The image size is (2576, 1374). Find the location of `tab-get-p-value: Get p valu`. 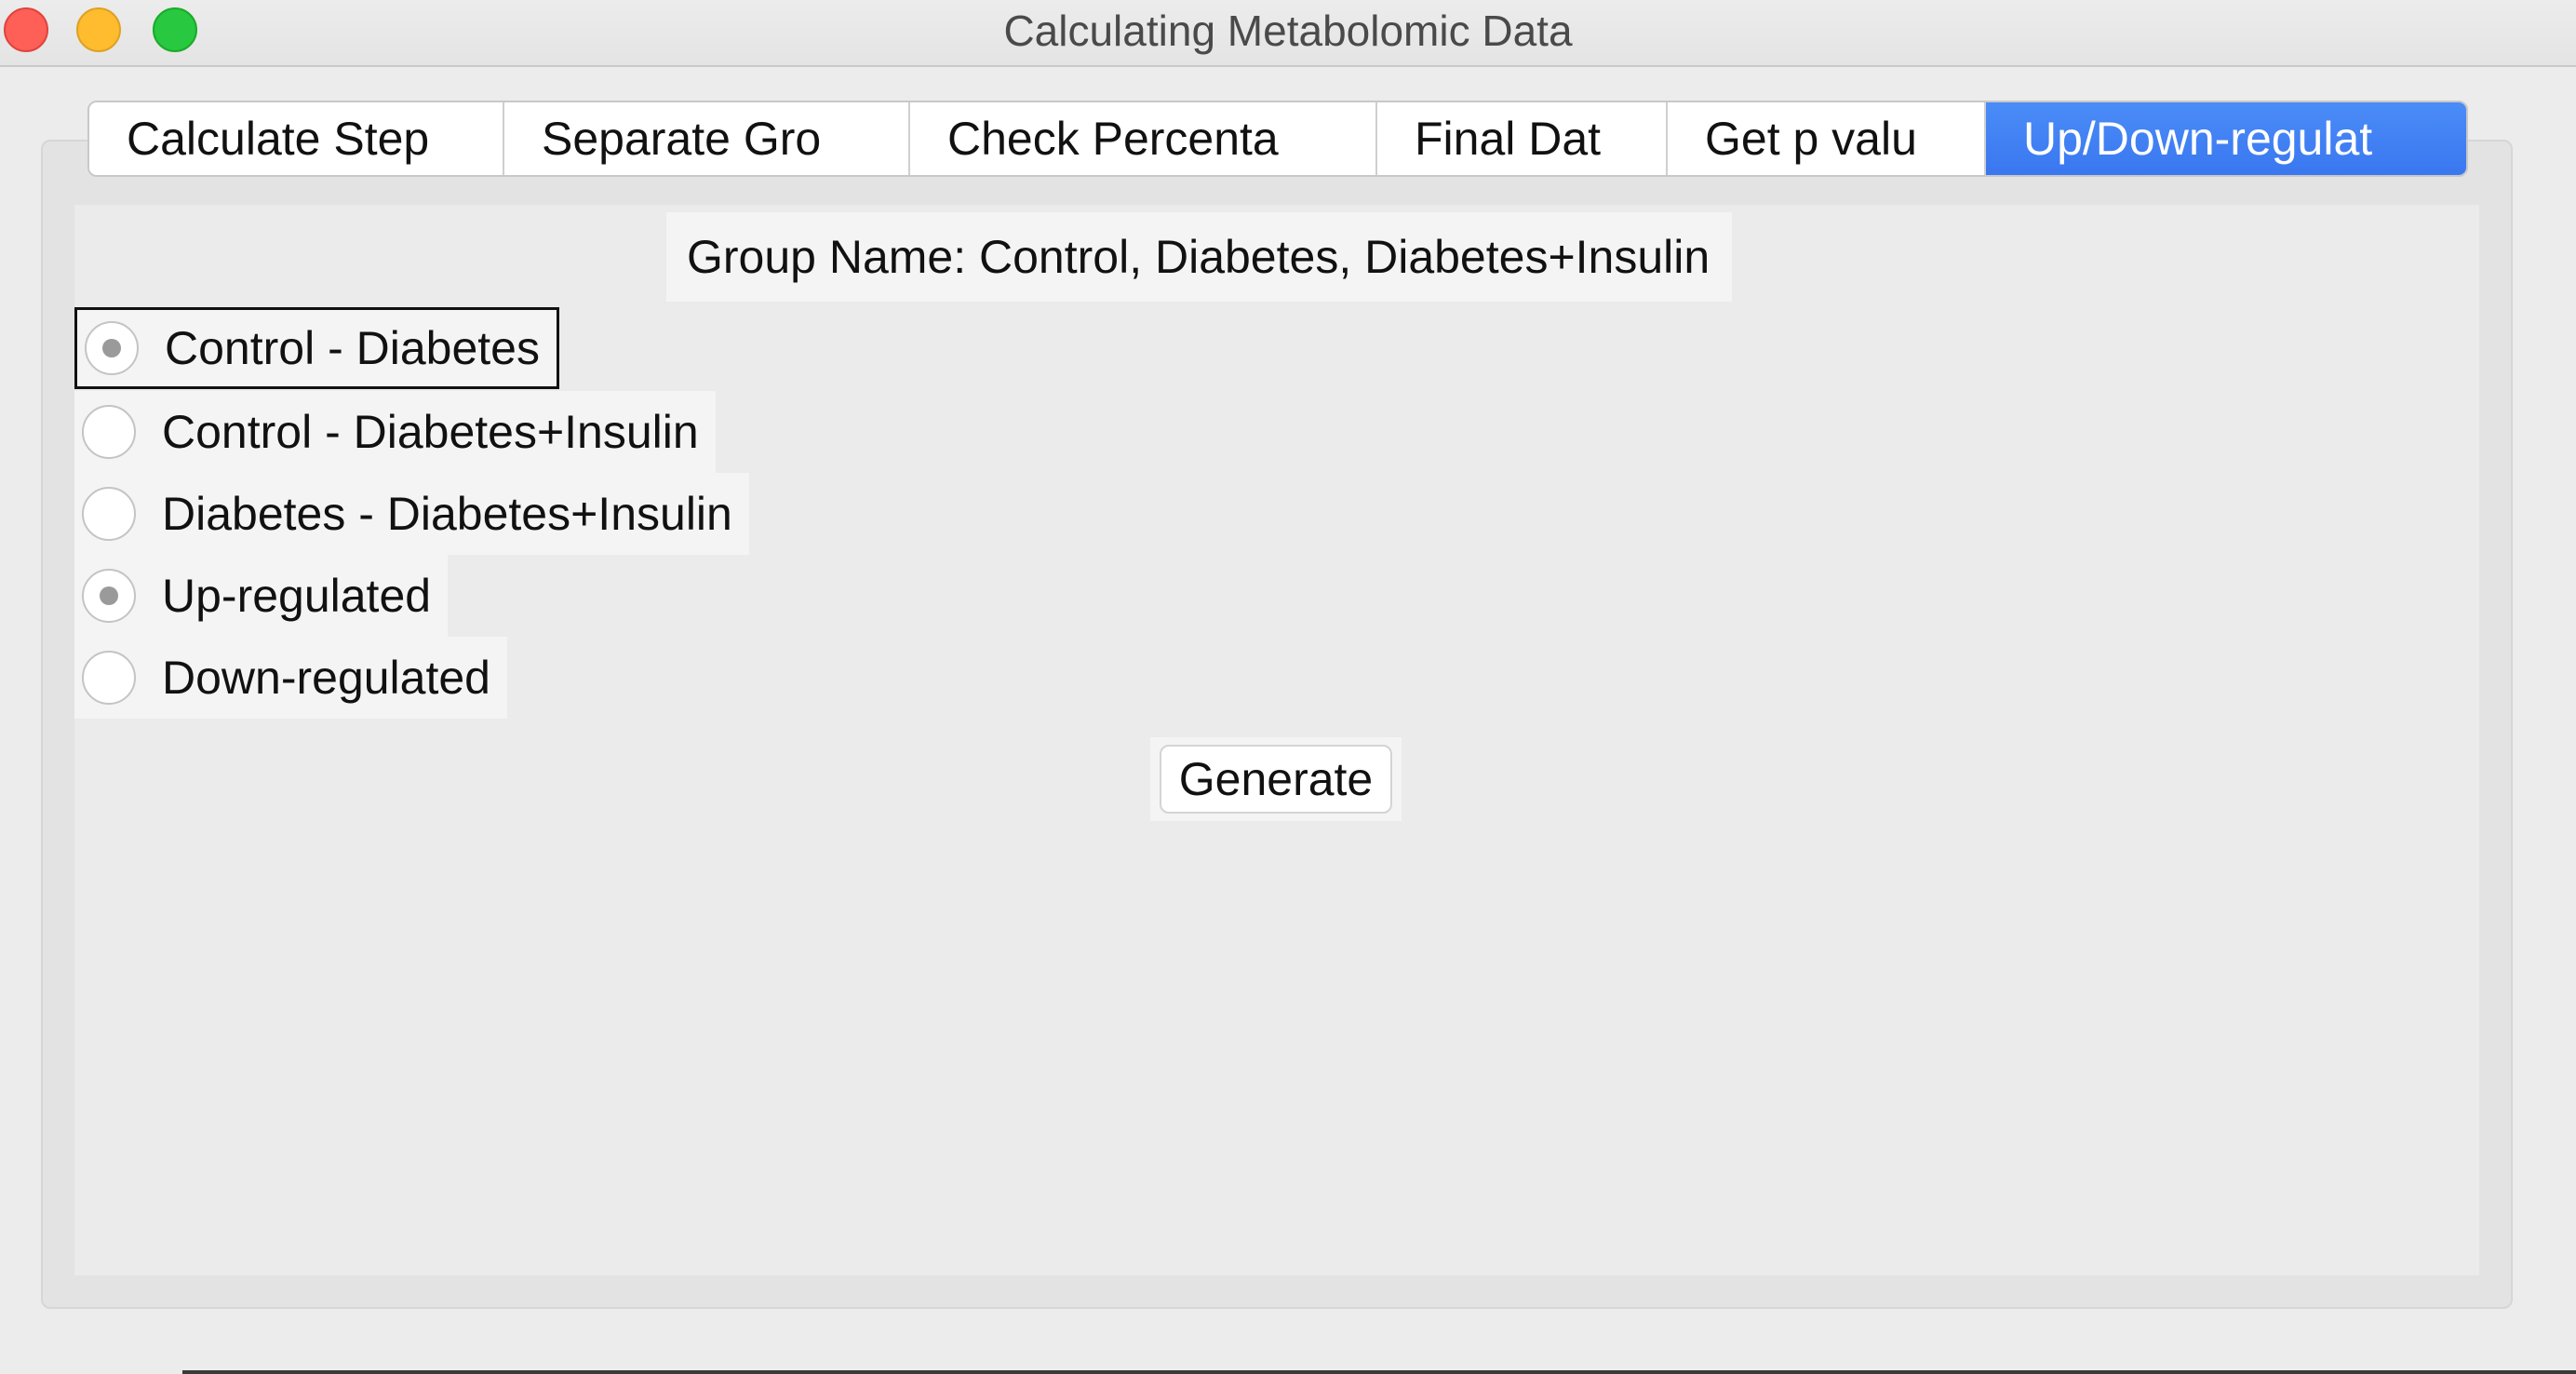

tab-get-p-value: Get p valu is located at coordinates (1827, 138).